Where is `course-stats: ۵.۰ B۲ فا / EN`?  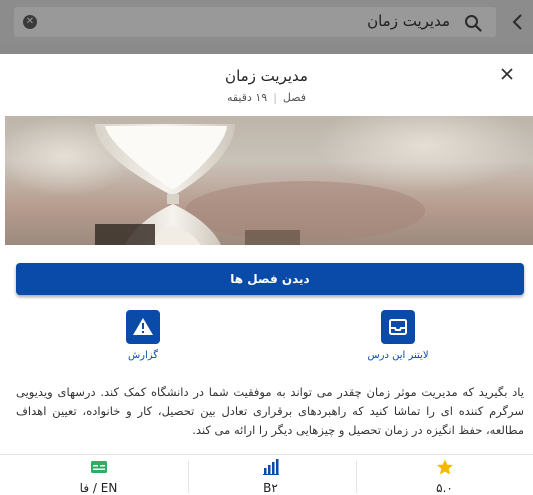
course-stats: ۵.۰ B۲ فا / EN is located at coordinates (266, 474).